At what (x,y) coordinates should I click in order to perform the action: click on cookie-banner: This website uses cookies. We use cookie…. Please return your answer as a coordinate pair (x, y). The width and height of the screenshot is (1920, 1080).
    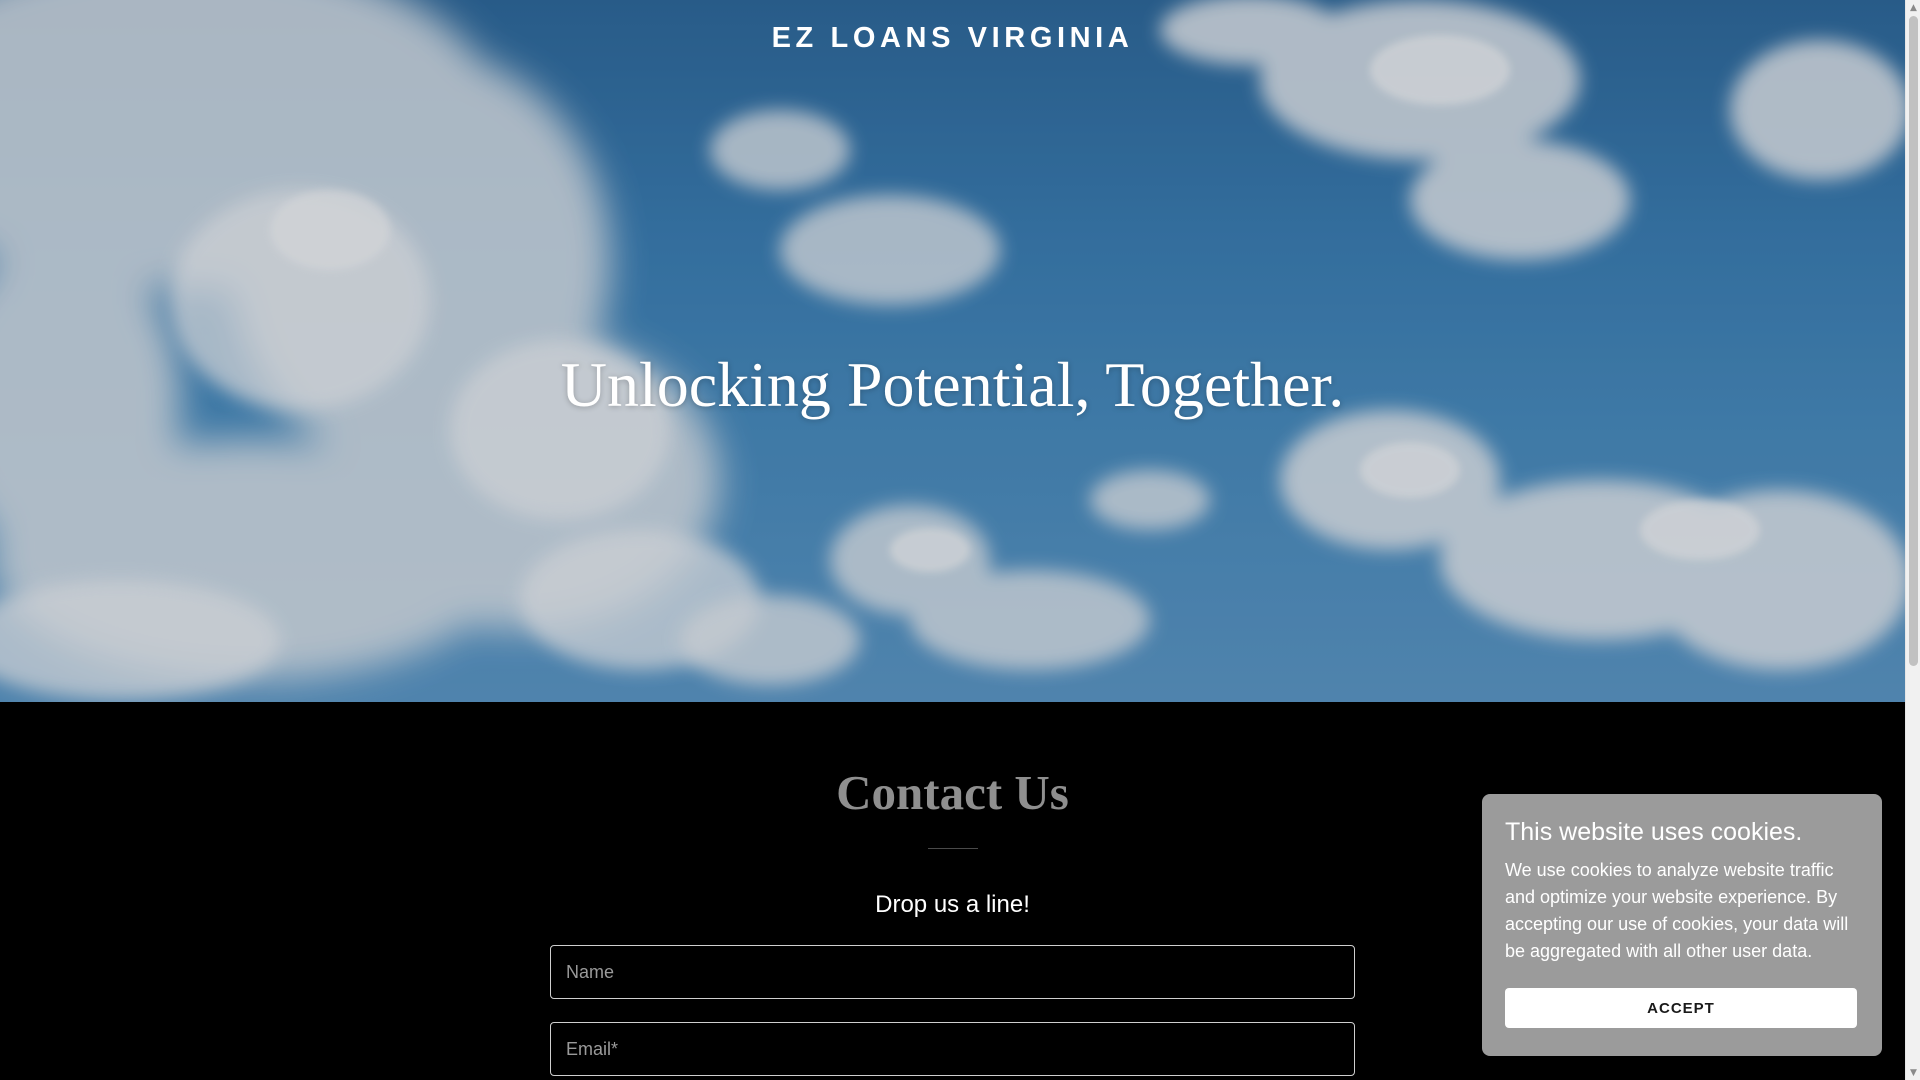
    Looking at the image, I should click on (1682, 925).